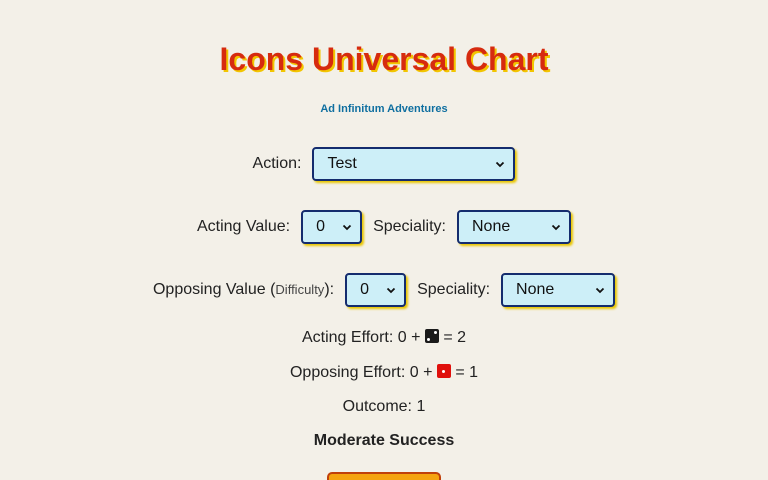 The width and height of the screenshot is (768, 480). Describe the element at coordinates (454, 289) in the screenshot. I see `opposing-speciality-label: Speciality:` at that location.